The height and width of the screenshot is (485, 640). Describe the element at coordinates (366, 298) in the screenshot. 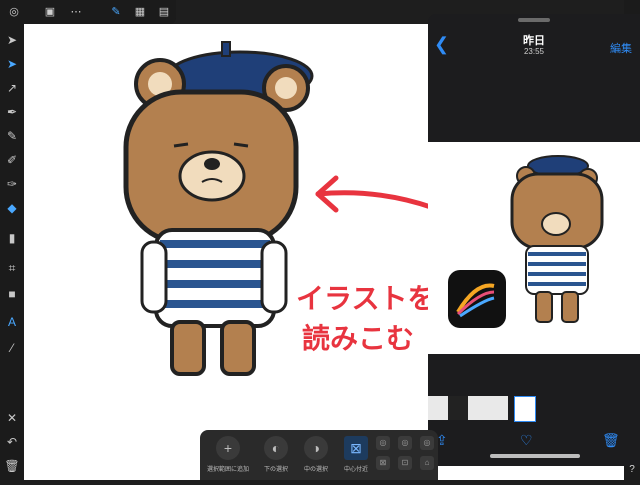

I see `annotation-line1: イラストを` at that location.